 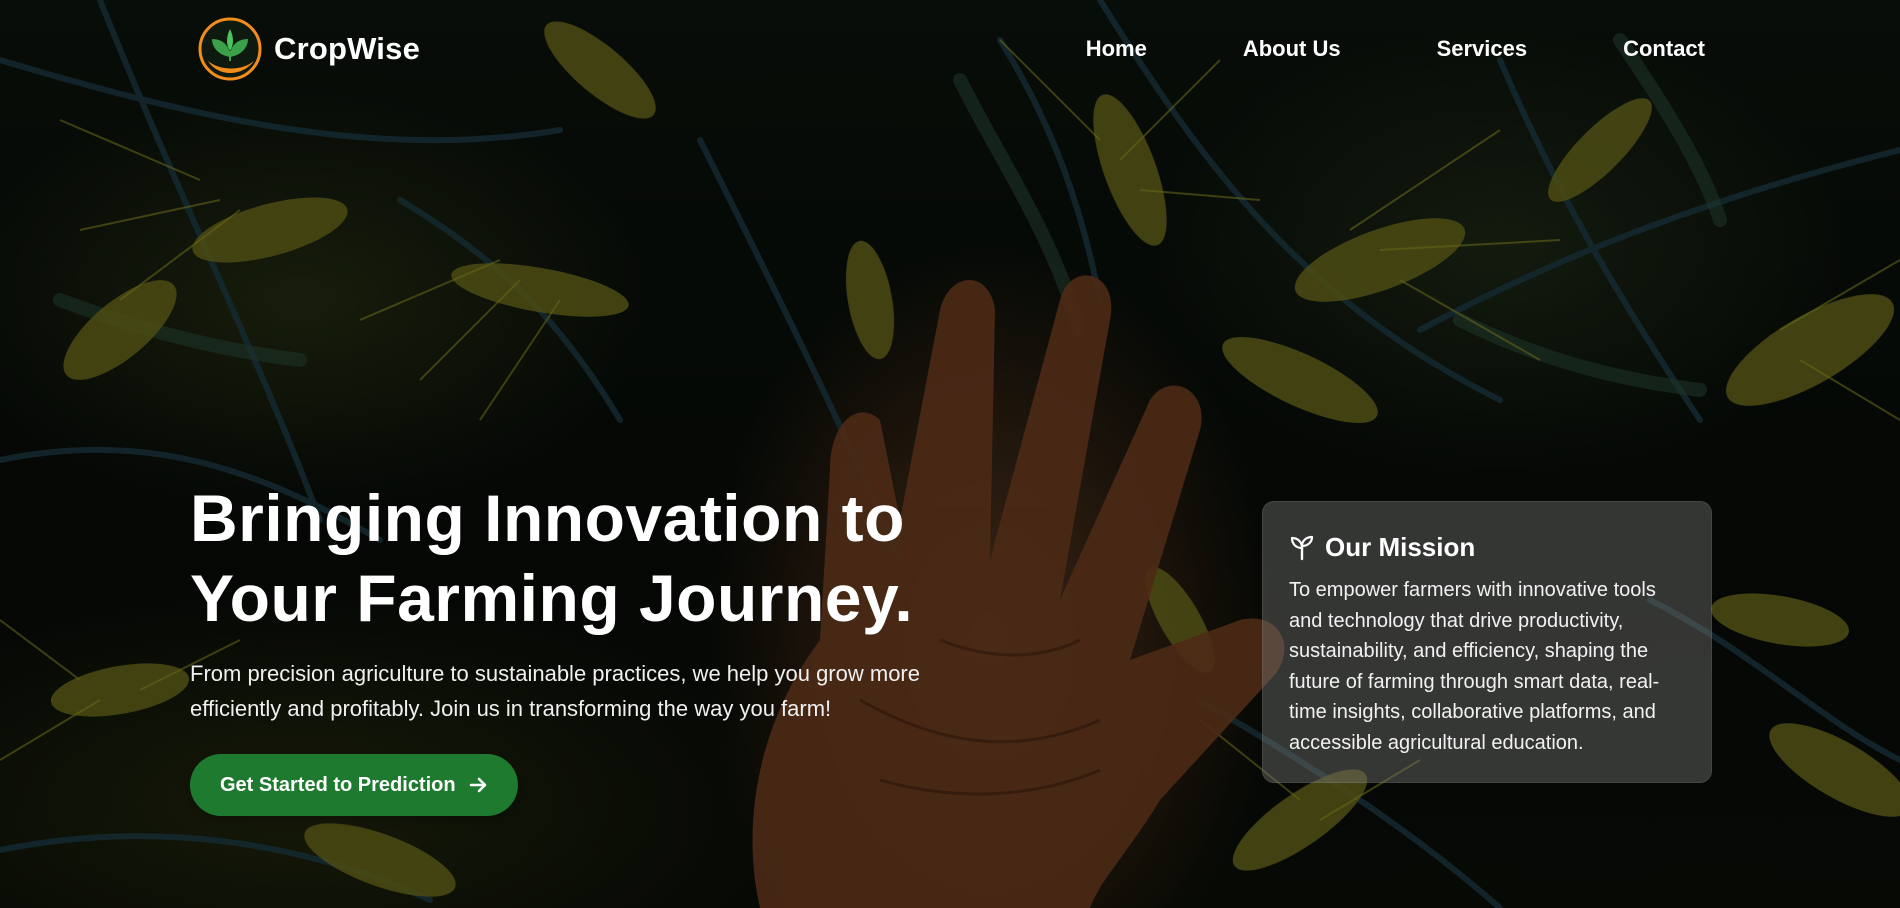 I want to click on nav-link-services: Services, so click(x=1482, y=49).